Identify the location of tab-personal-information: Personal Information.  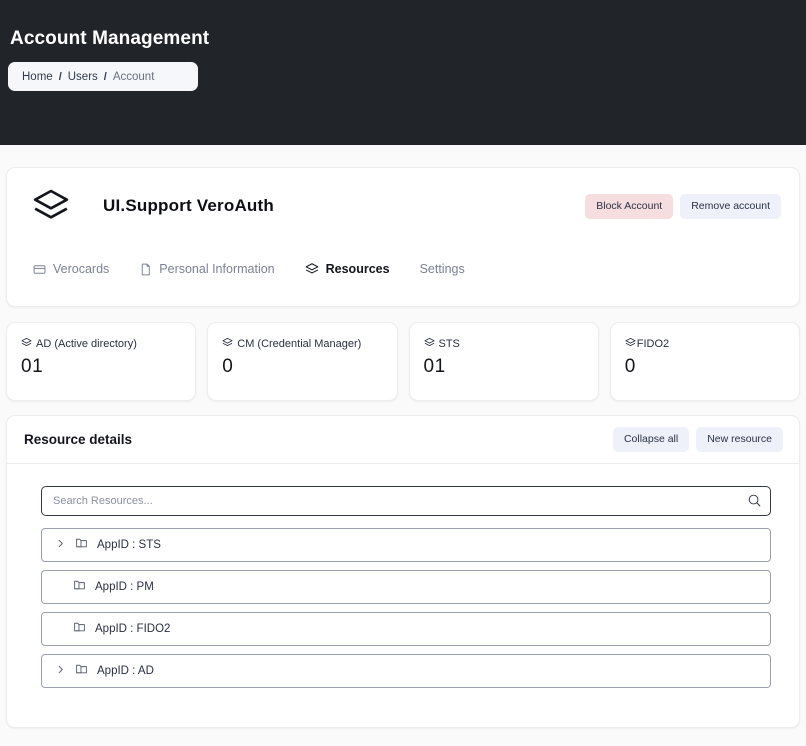
(207, 269).